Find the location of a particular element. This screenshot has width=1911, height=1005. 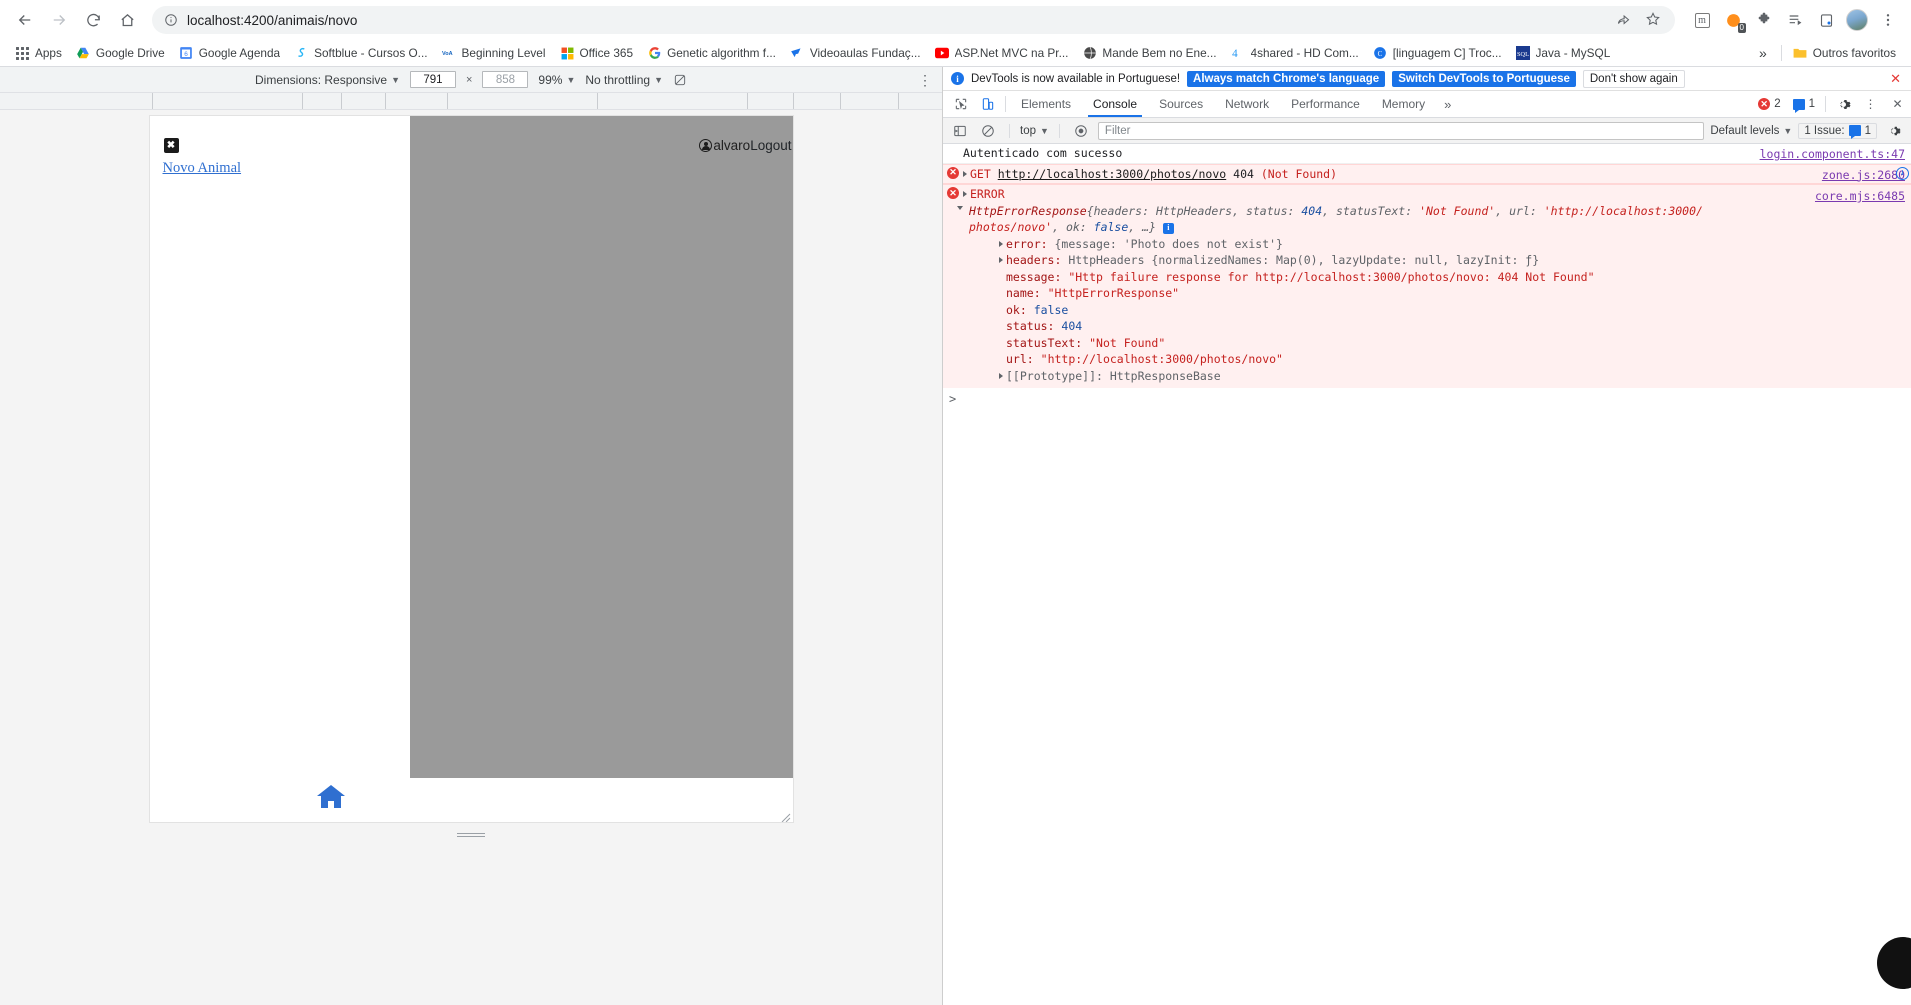

console-sidebar-icon is located at coordinates (960, 131).